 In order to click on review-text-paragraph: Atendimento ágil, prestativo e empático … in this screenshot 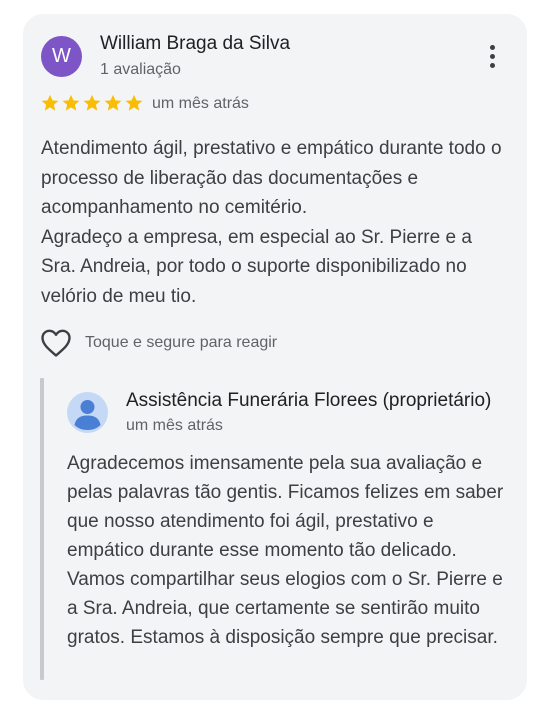, I will do `click(271, 178)`.